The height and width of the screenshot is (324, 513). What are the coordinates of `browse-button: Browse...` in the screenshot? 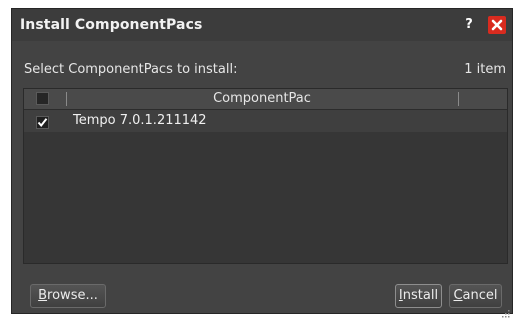 It's located at (68, 296).